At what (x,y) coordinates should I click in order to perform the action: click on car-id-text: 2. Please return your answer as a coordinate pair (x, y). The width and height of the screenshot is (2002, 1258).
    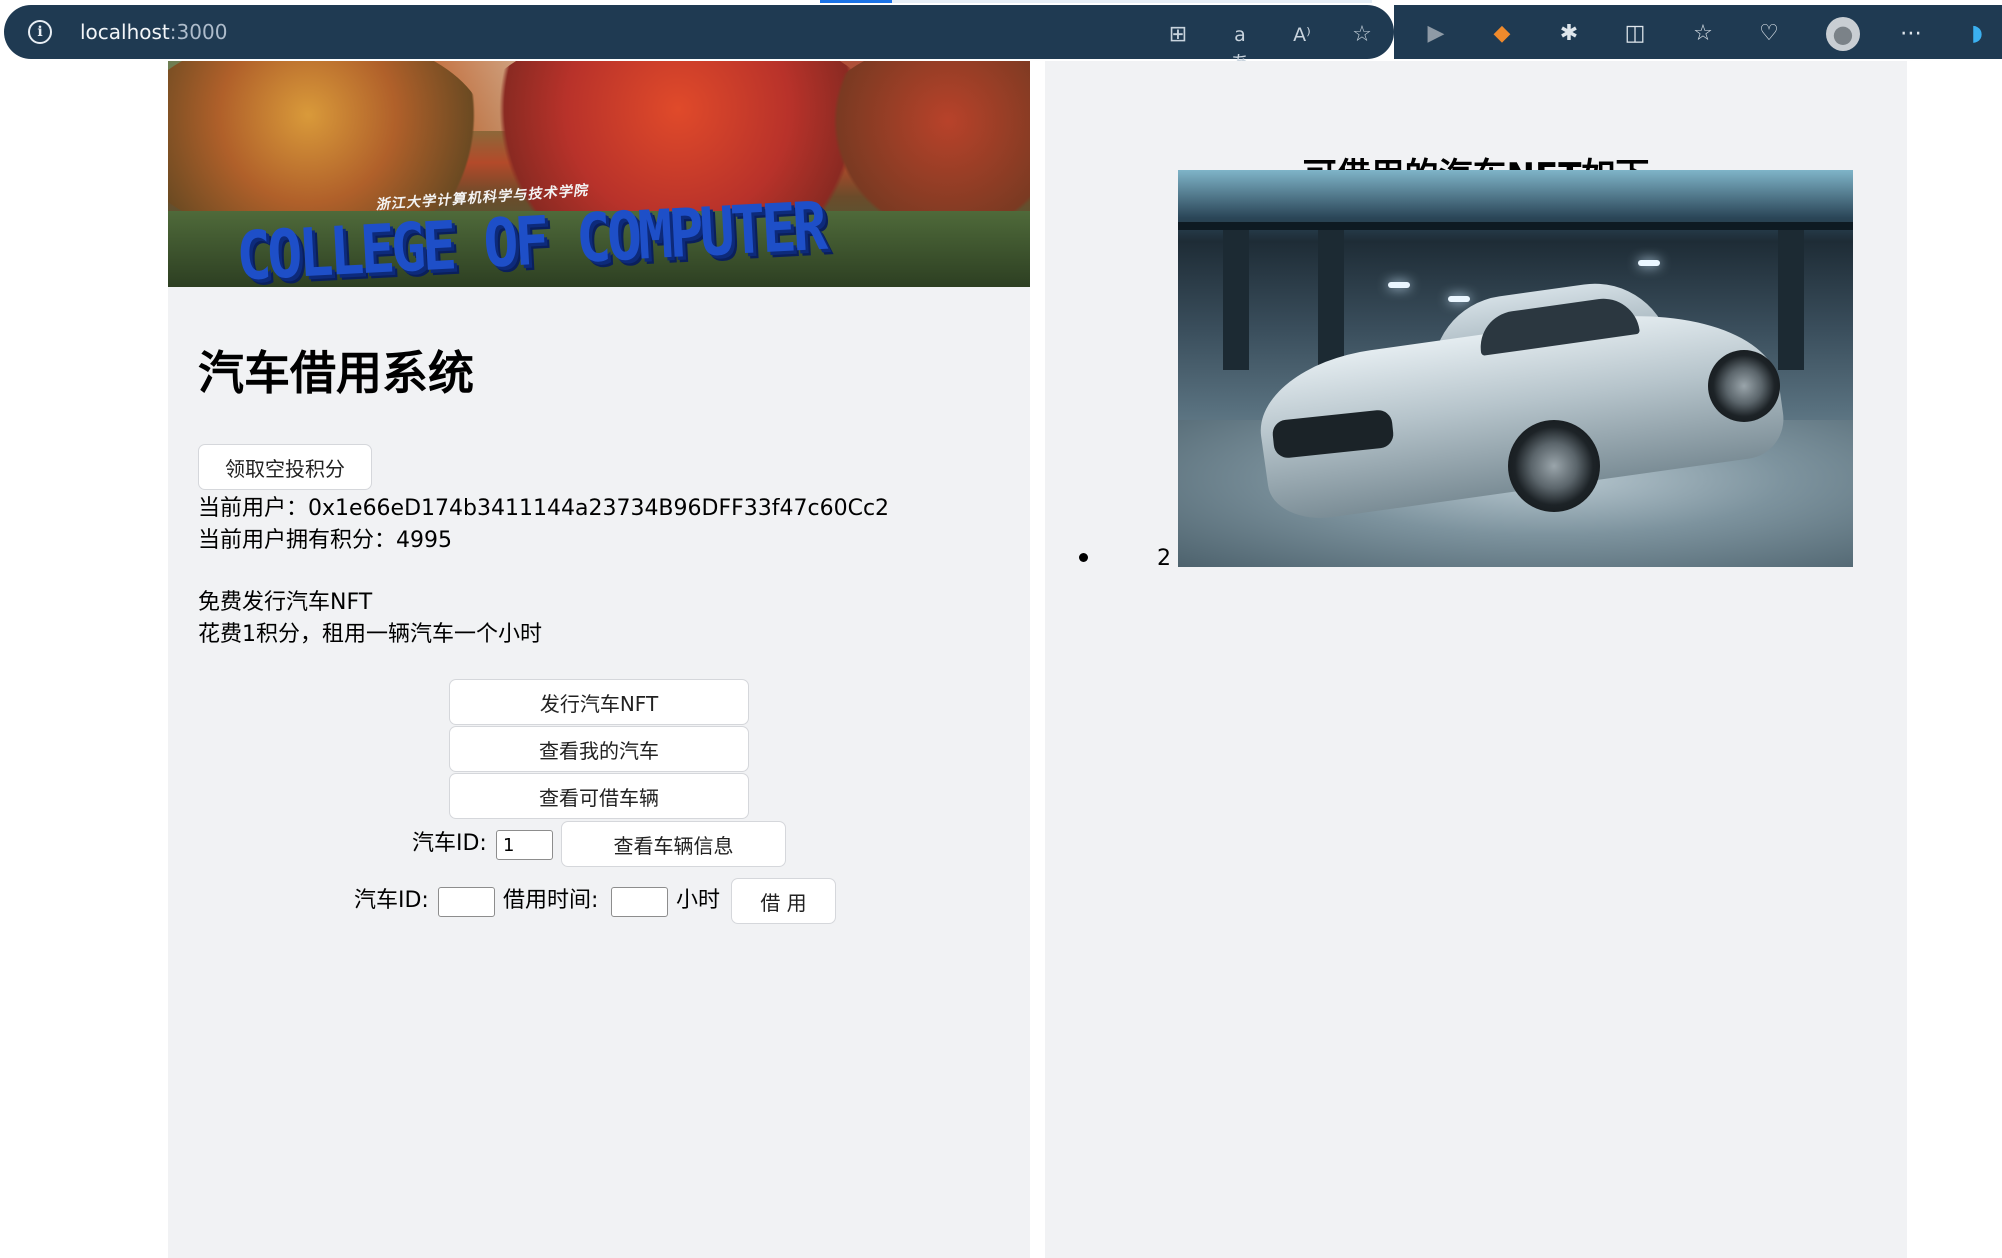
    Looking at the image, I should click on (1164, 558).